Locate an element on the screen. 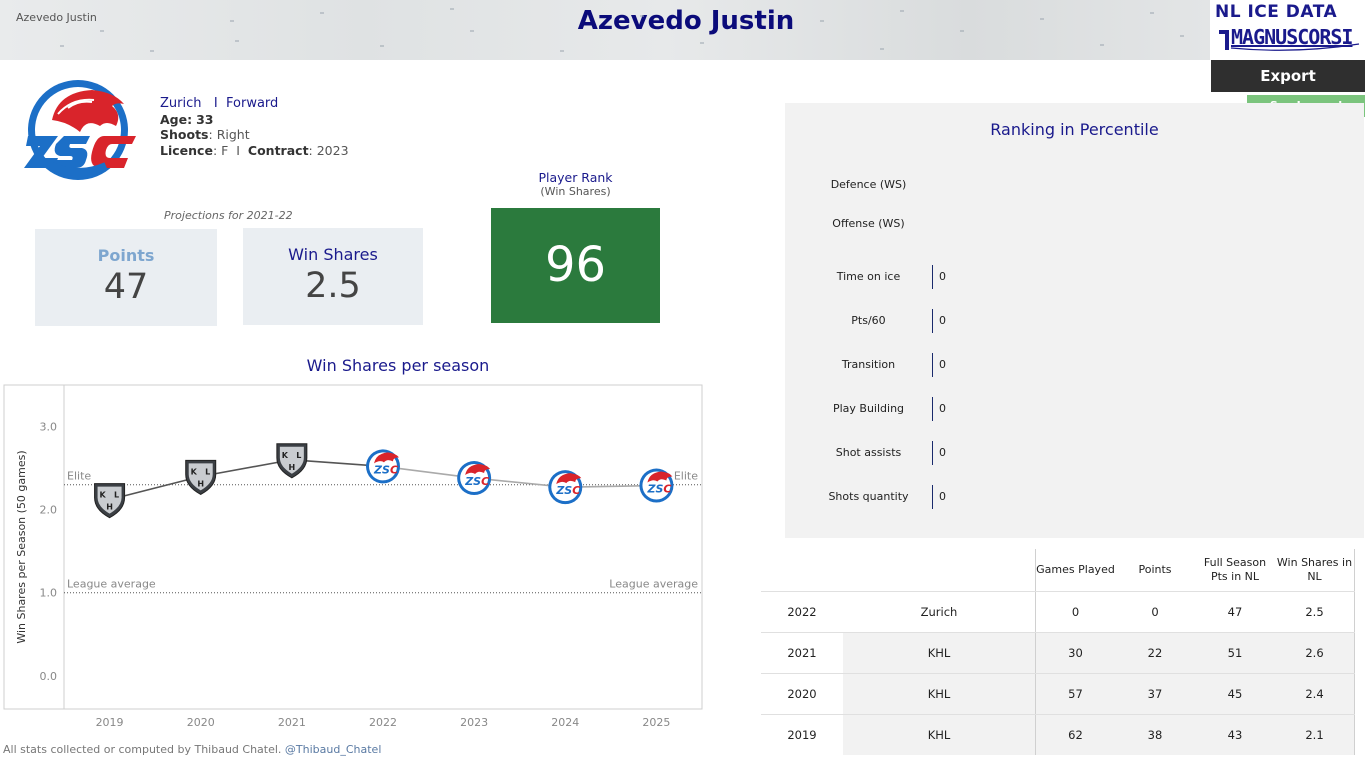 The image size is (1365, 767). points-cell: 38 is located at coordinates (1155, 735).